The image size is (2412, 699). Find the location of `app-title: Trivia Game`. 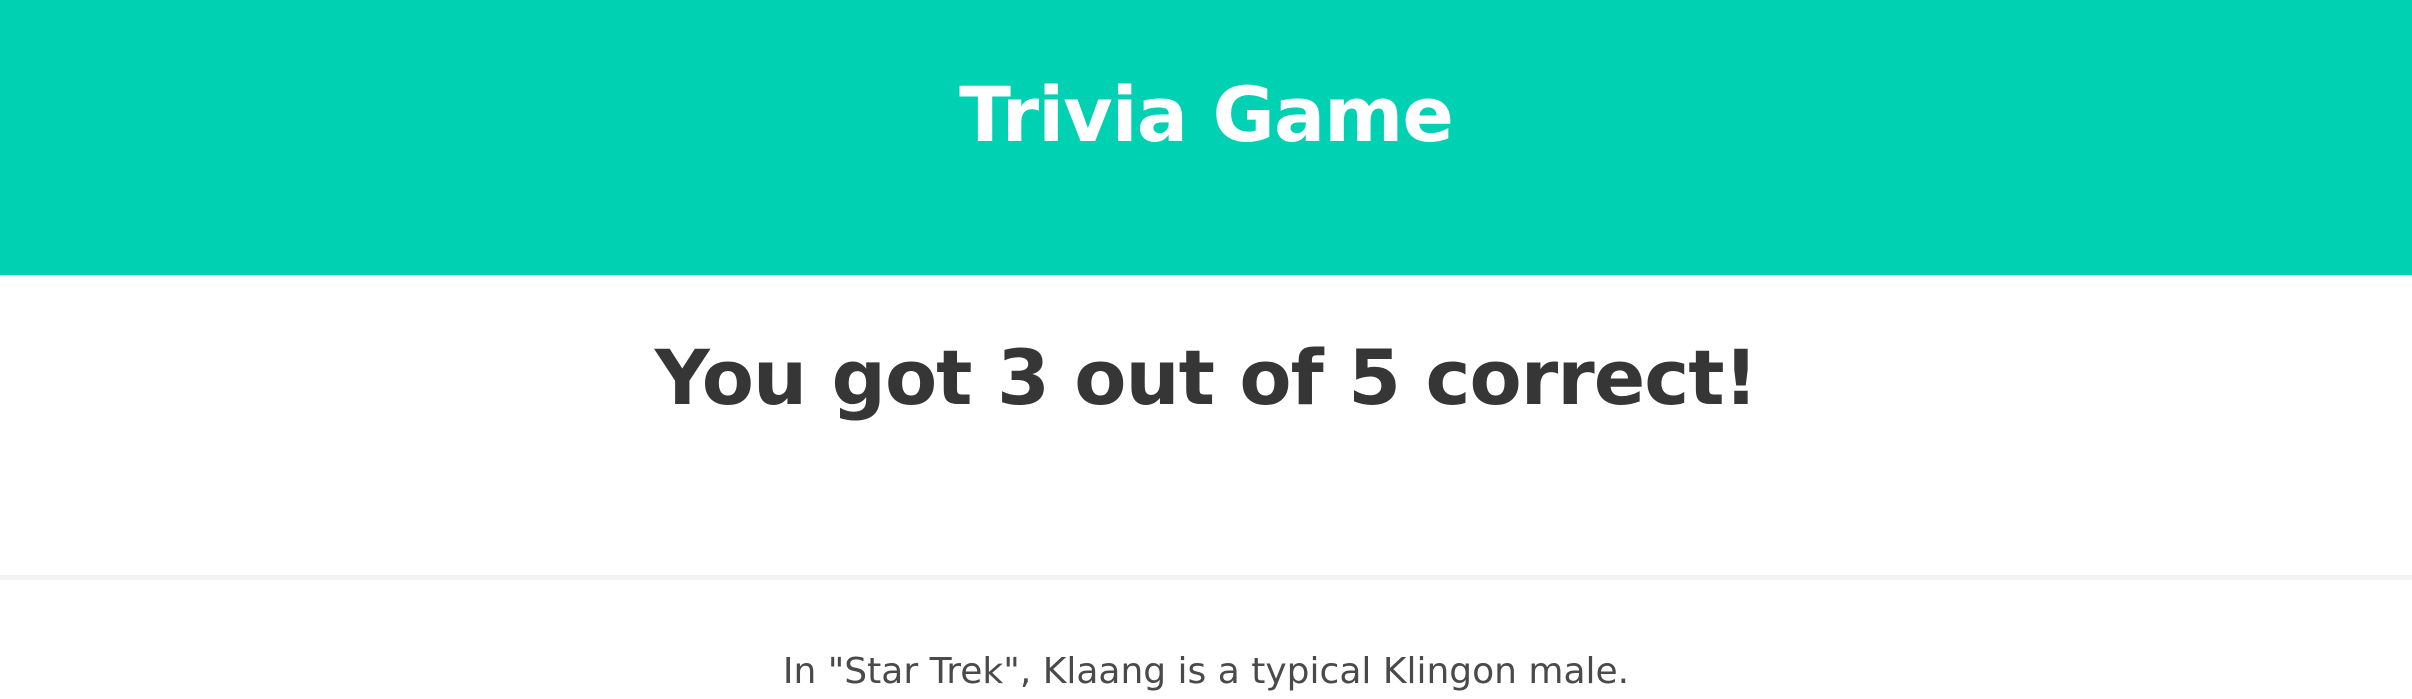

app-title: Trivia Game is located at coordinates (1206, 114).